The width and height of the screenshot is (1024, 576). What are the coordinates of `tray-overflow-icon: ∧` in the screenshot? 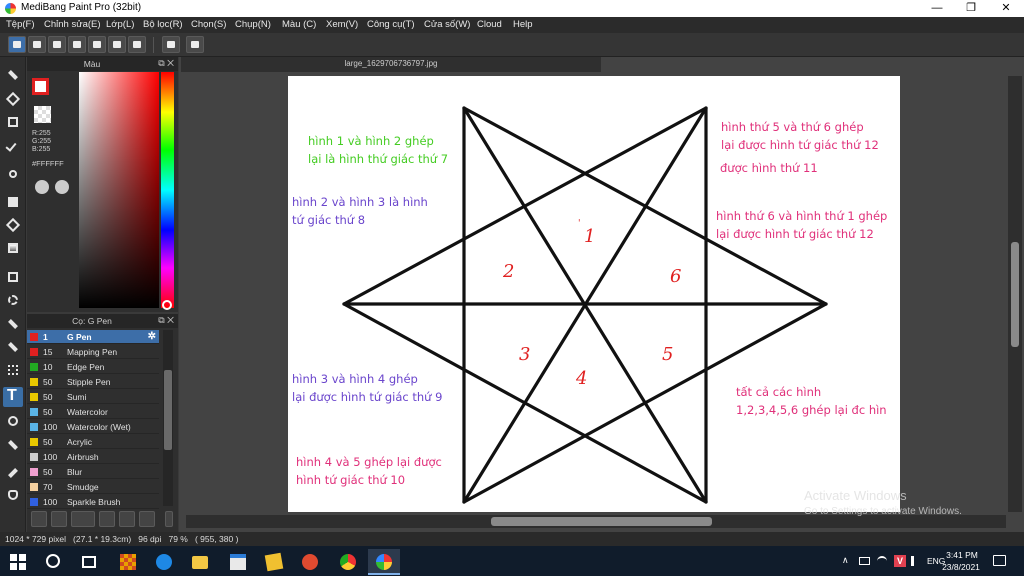 It's located at (845, 560).